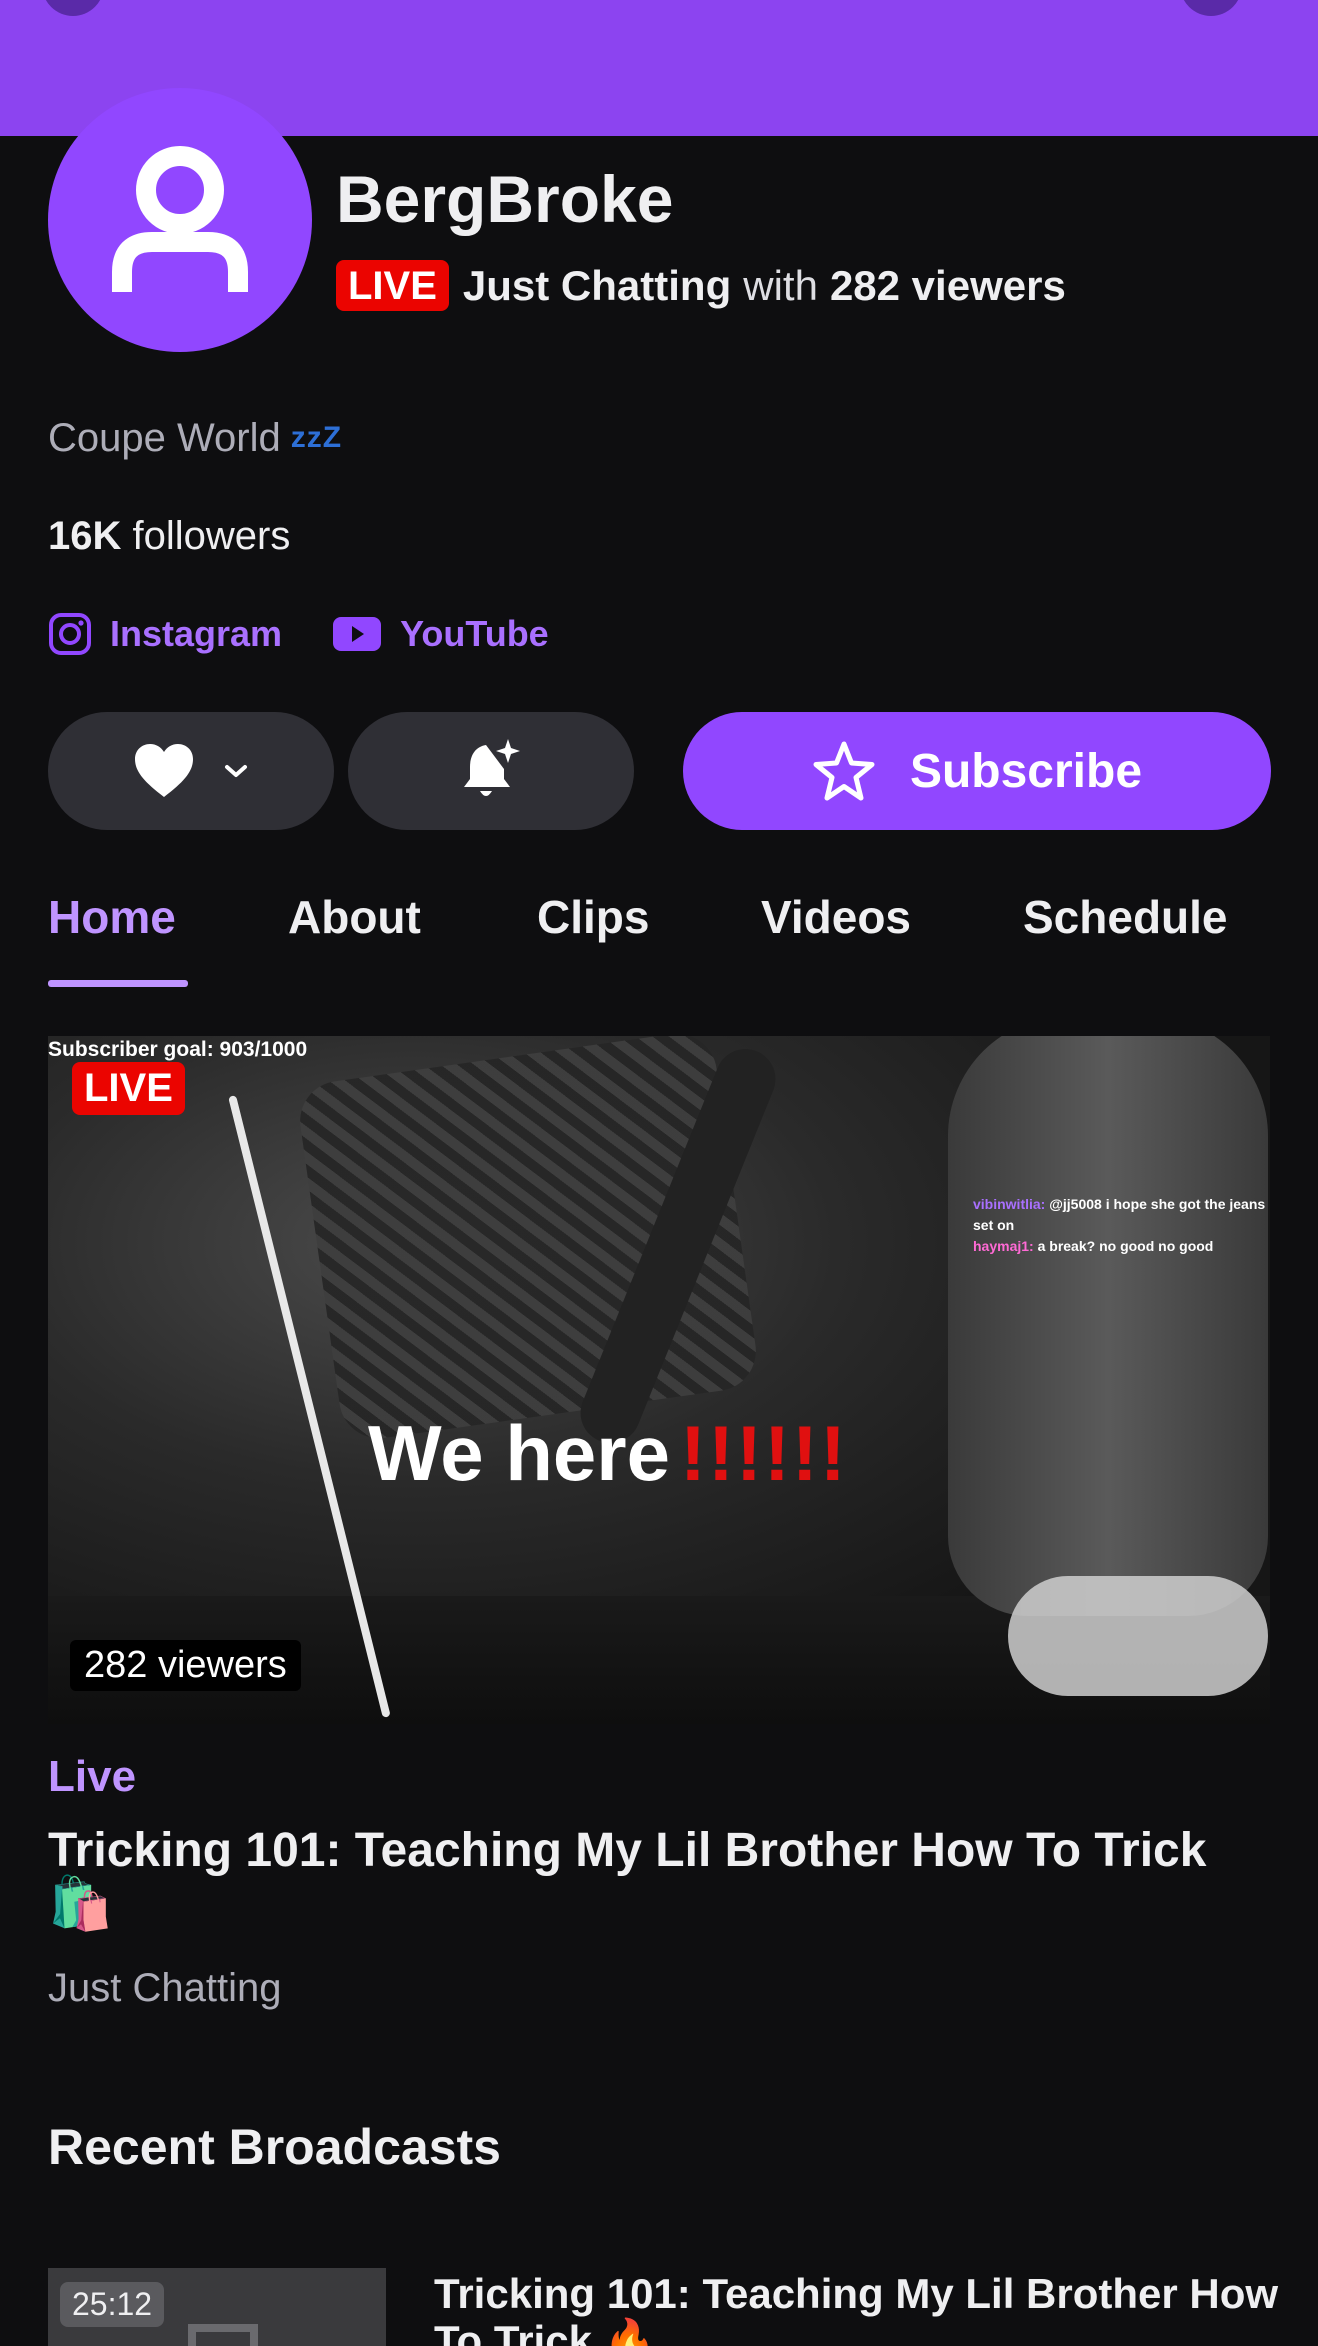 Image resolution: width=1318 pixels, height=2346 pixels. Describe the element at coordinates (764, 1453) in the screenshot. I see `overlay-exclamations: !!!!!!` at that location.